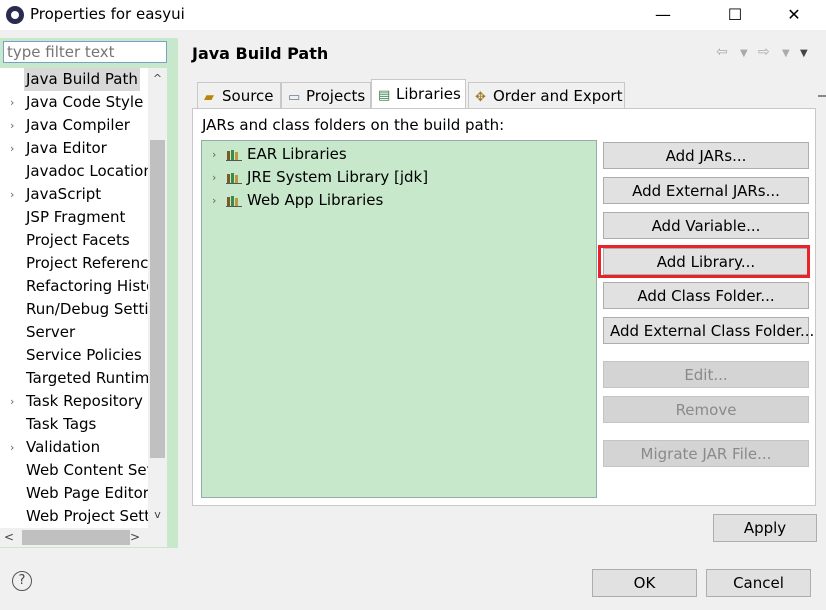 The image size is (826, 610). I want to click on sidebar-item: › Java Editor, so click(74, 148).